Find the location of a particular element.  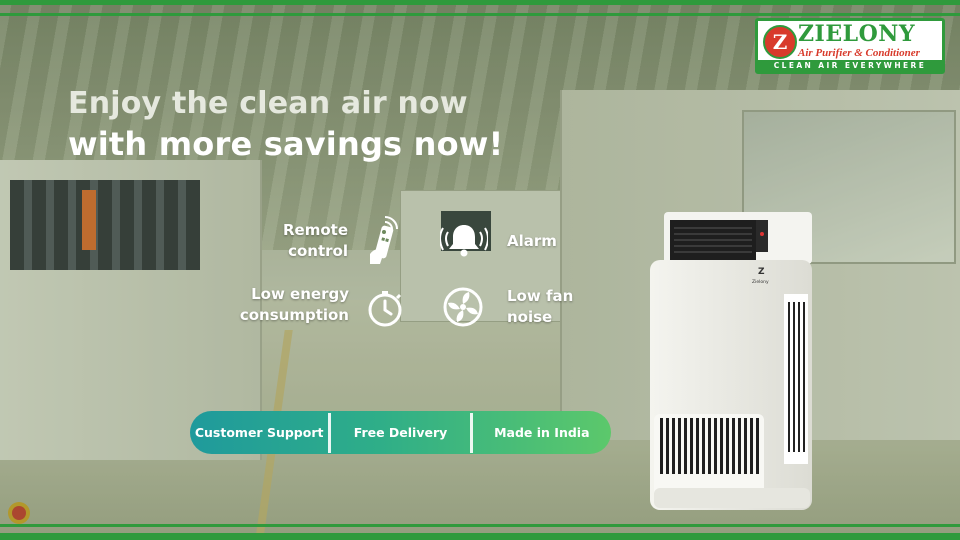

feature-low-fan-noise: Low fan noise is located at coordinates (540, 307).